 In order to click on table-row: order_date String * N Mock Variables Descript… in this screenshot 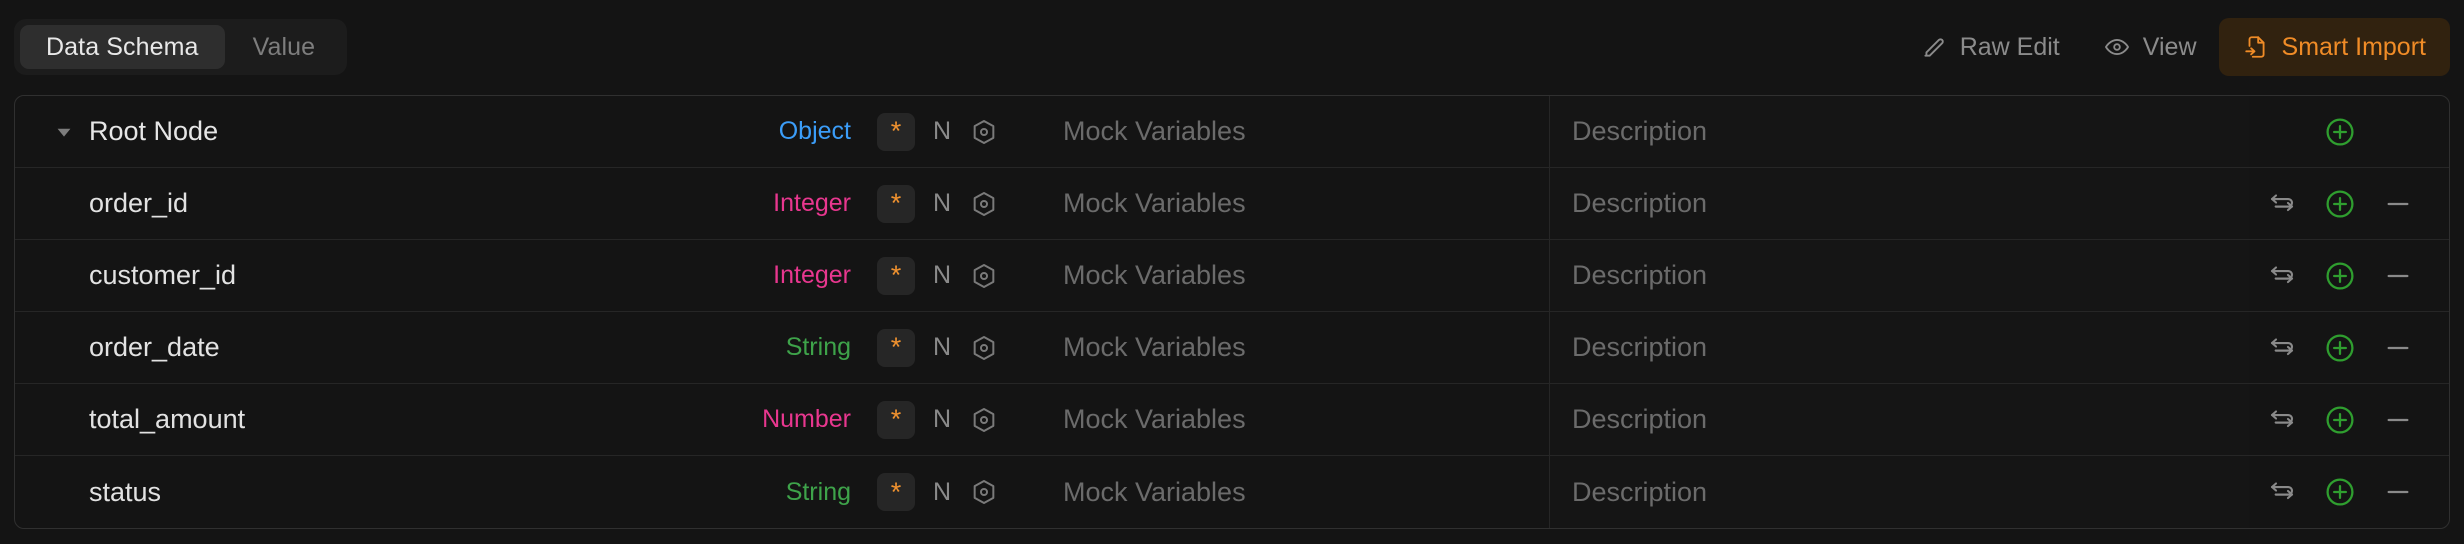, I will do `click(1232, 348)`.